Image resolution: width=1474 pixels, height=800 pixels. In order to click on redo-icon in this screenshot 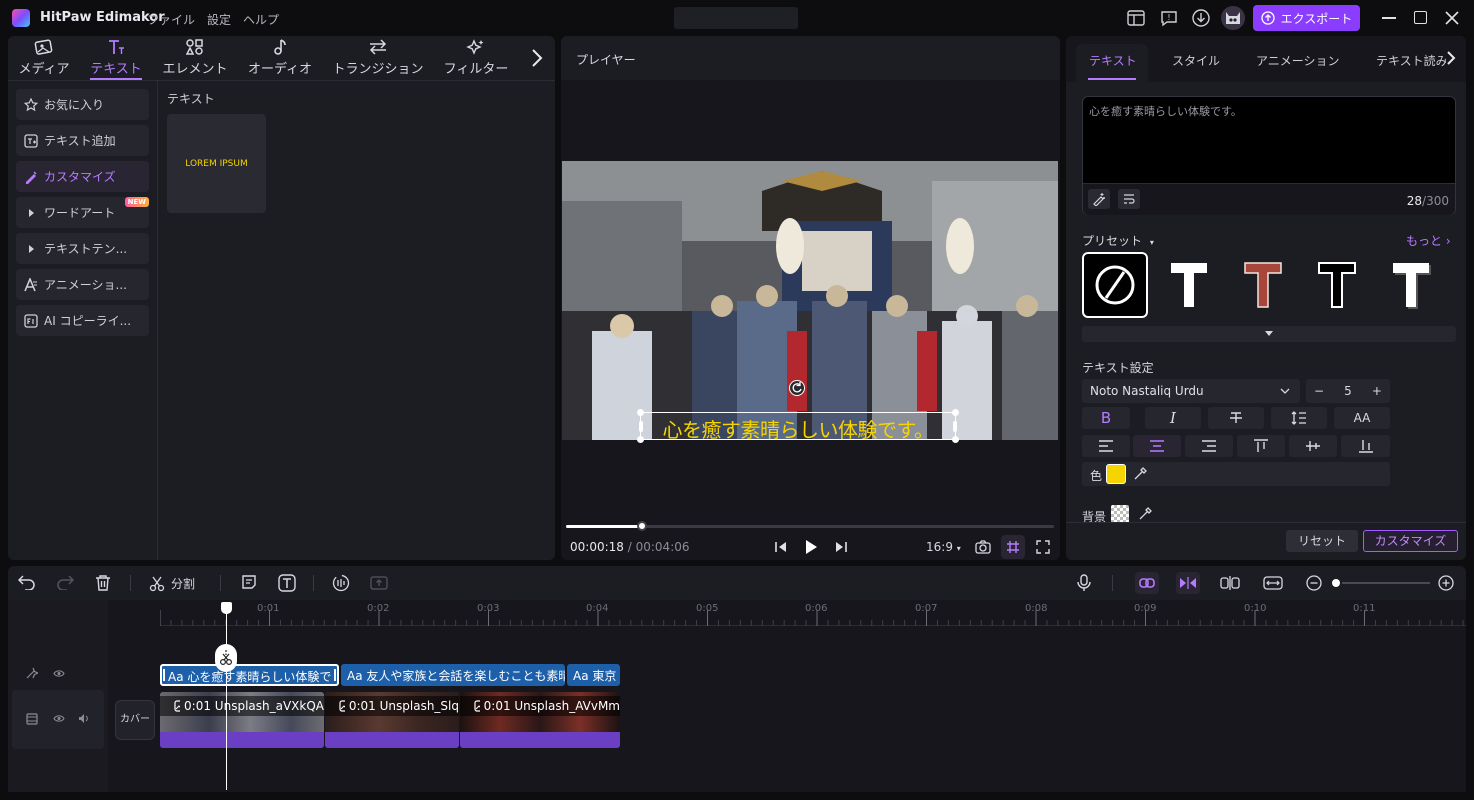, I will do `click(65, 582)`.